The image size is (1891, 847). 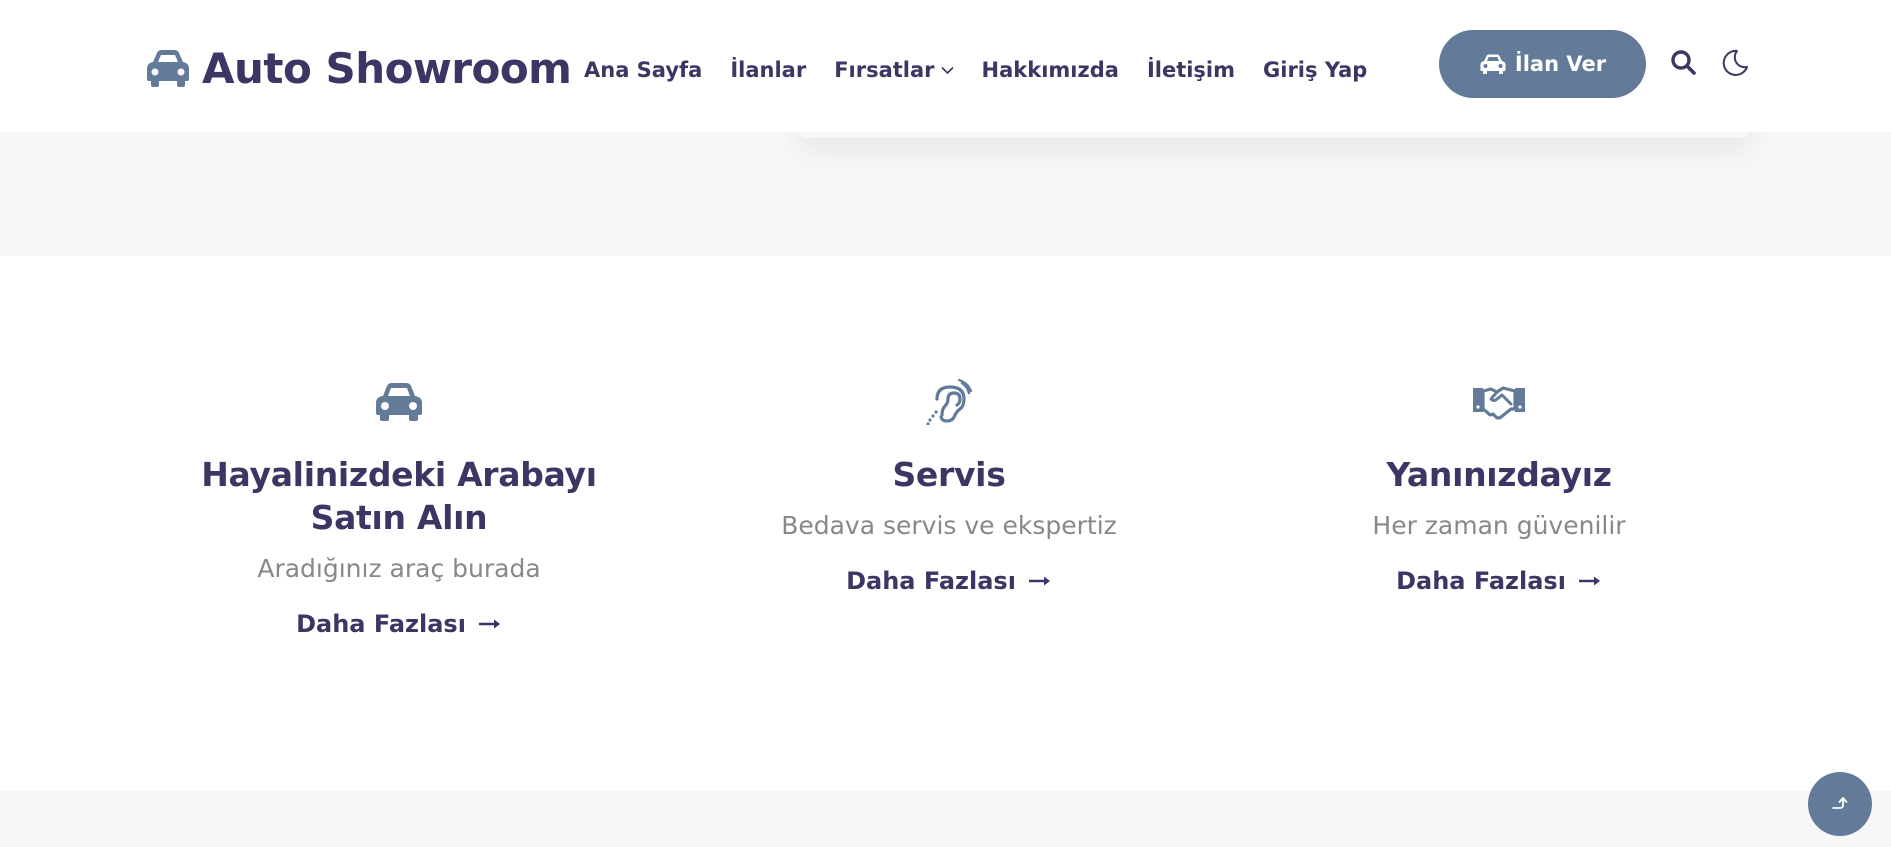 What do you see at coordinates (768, 70) in the screenshot?
I see `nav-item-ilanlar: İlanlar` at bounding box center [768, 70].